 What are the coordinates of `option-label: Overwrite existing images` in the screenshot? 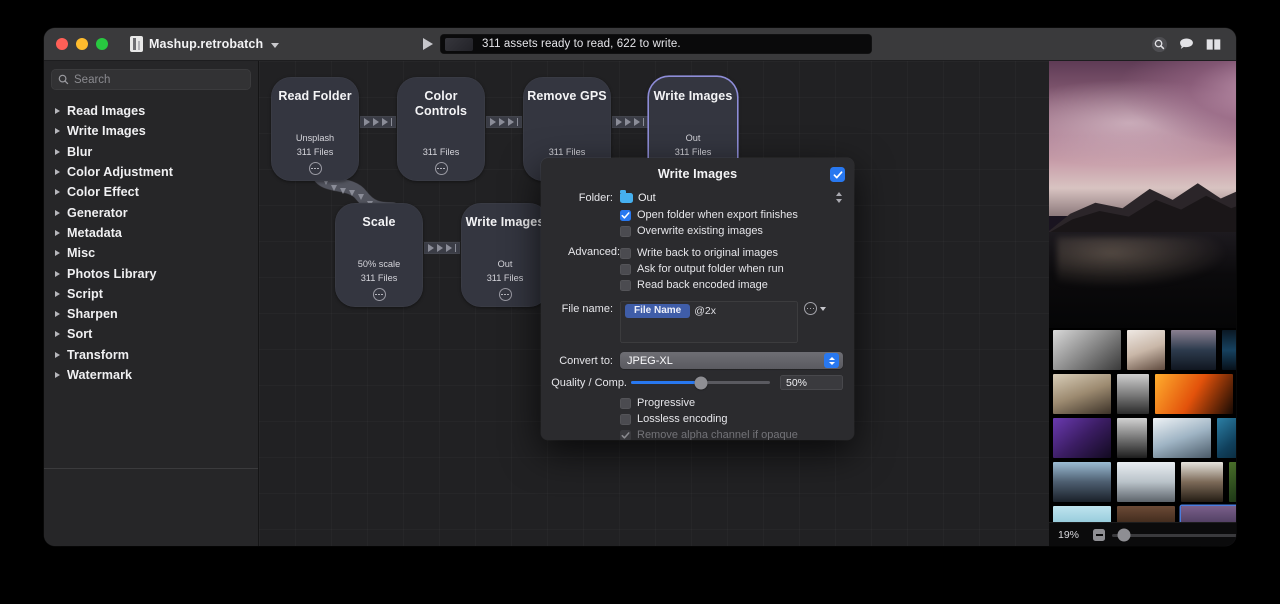 It's located at (700, 231).